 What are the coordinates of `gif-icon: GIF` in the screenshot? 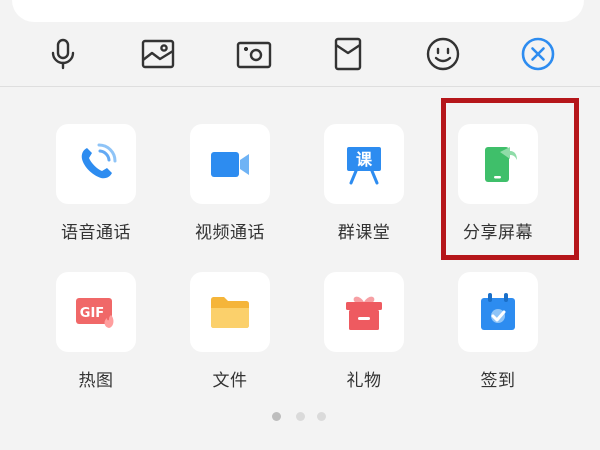 It's located at (95, 313).